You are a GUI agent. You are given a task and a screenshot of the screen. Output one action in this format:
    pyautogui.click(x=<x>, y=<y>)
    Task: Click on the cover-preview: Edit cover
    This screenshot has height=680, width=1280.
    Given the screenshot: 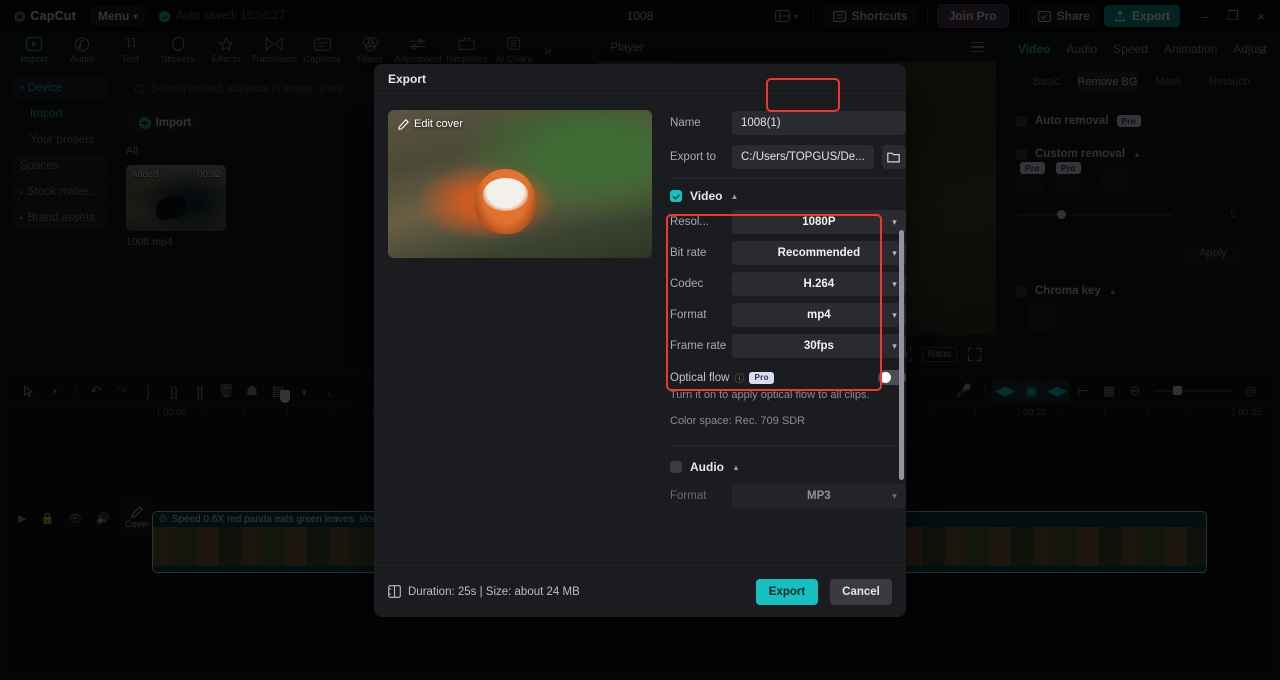 What is the action you would take?
    pyautogui.click(x=520, y=184)
    